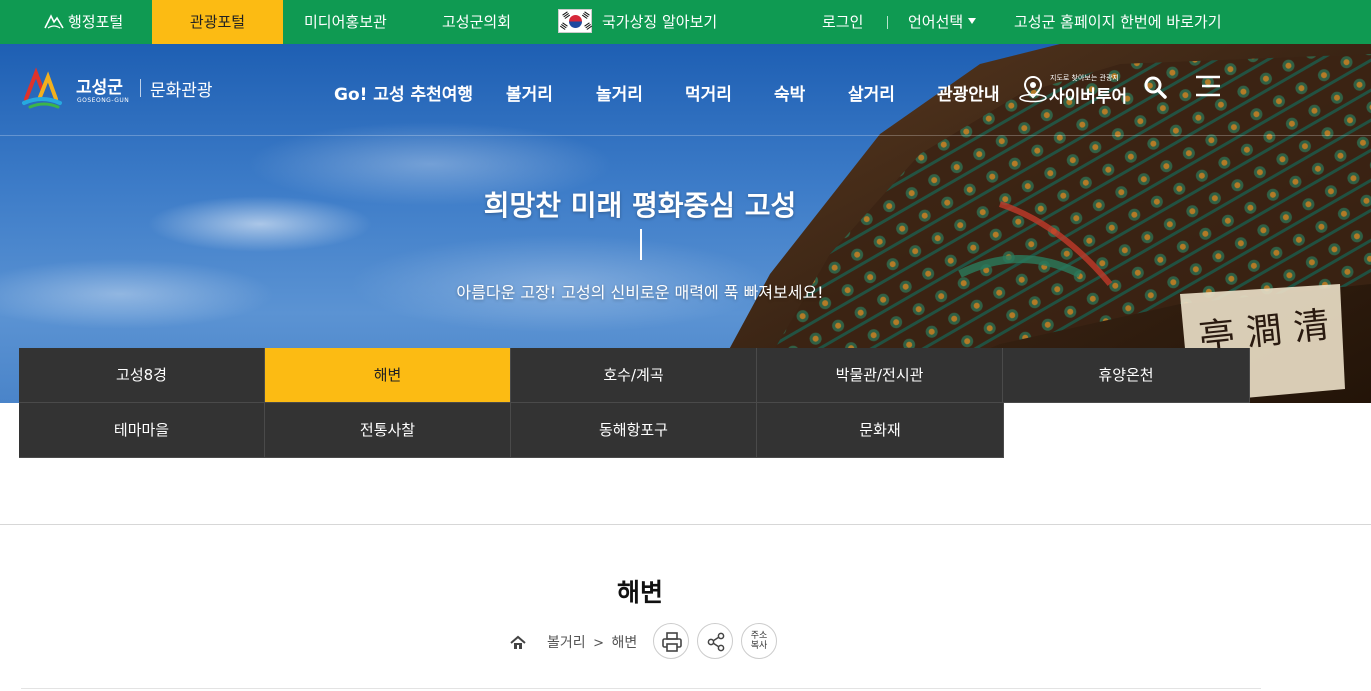 This screenshot has height=691, width=1371. Describe the element at coordinates (566, 643) in the screenshot. I see `breadcrumb-section: 볼거리` at that location.